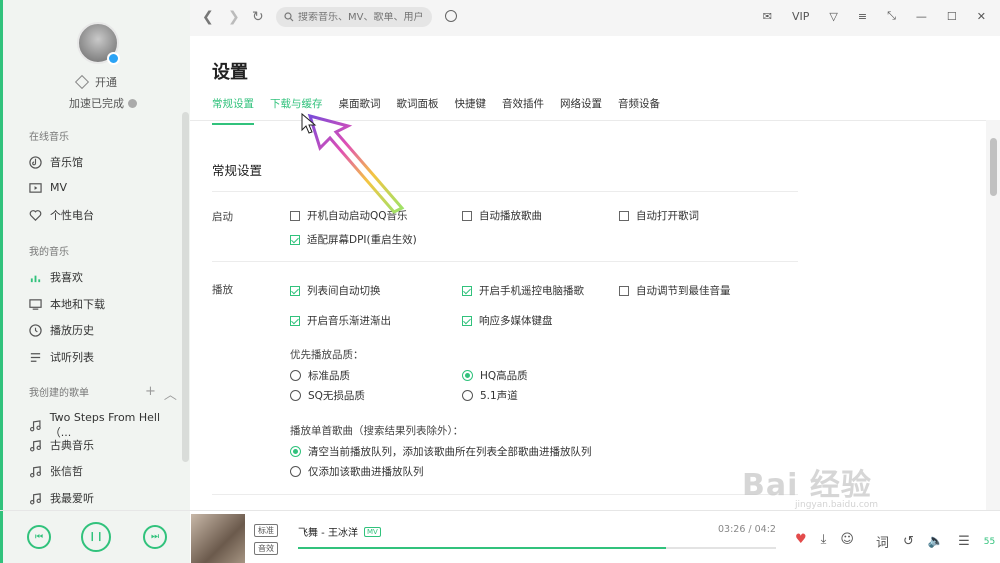 The image size is (1000, 563). Describe the element at coordinates (104, 277) in the screenshot. I see `sidebar-item-favorites: 我喜欢` at that location.